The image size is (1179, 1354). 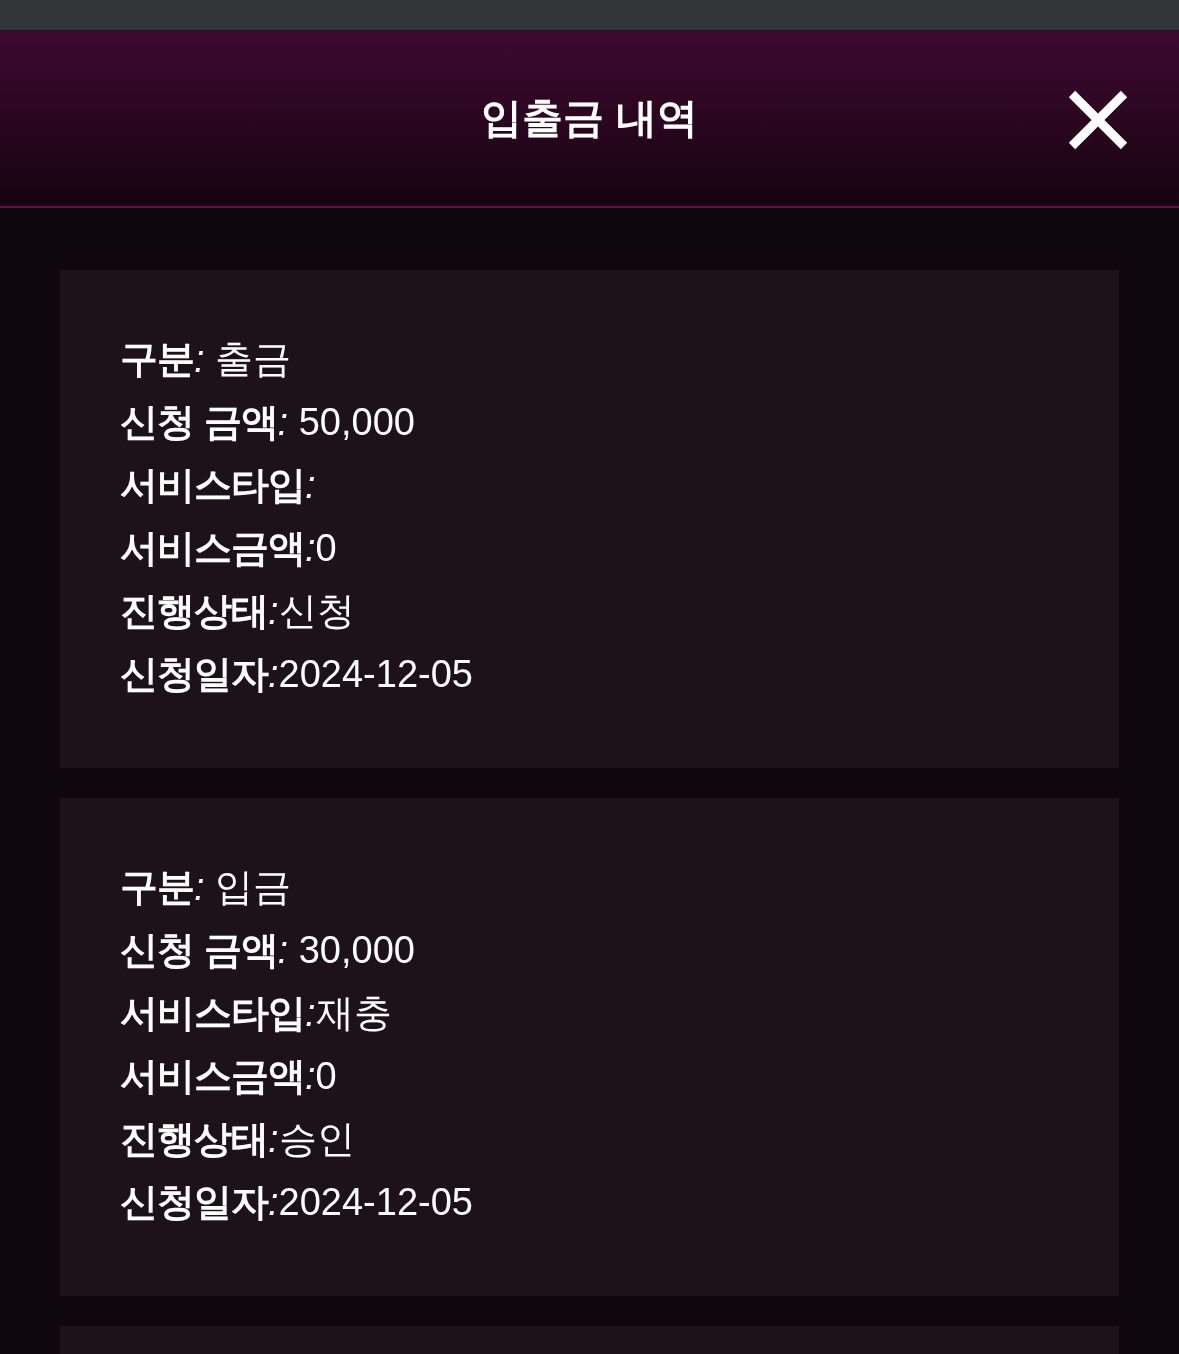 I want to click on field-value: :신청, so click(x=311, y=611).